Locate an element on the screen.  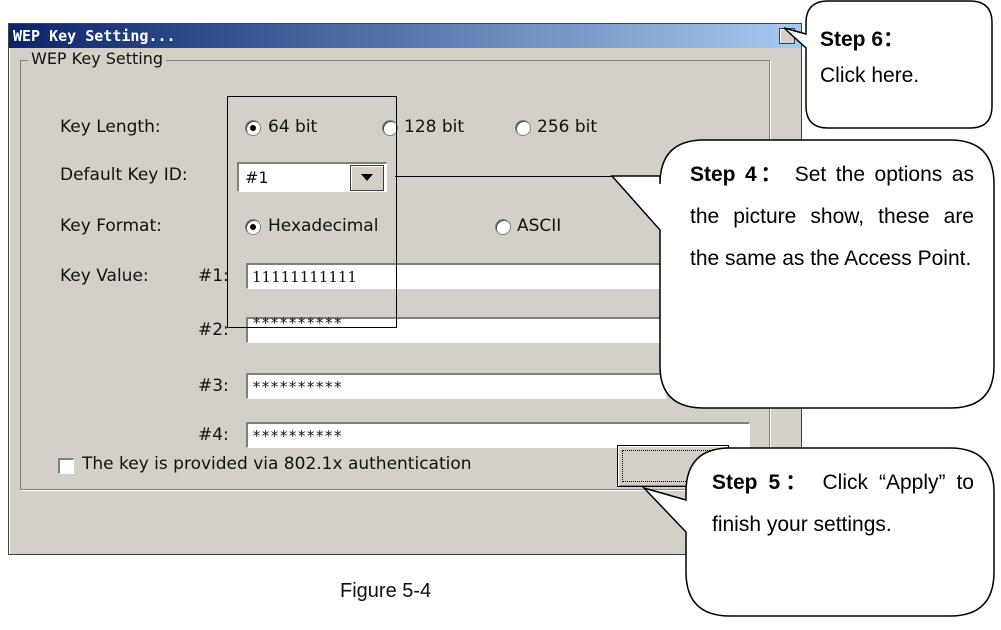
figure-caption: Figure 5-4 is located at coordinates (386, 591).